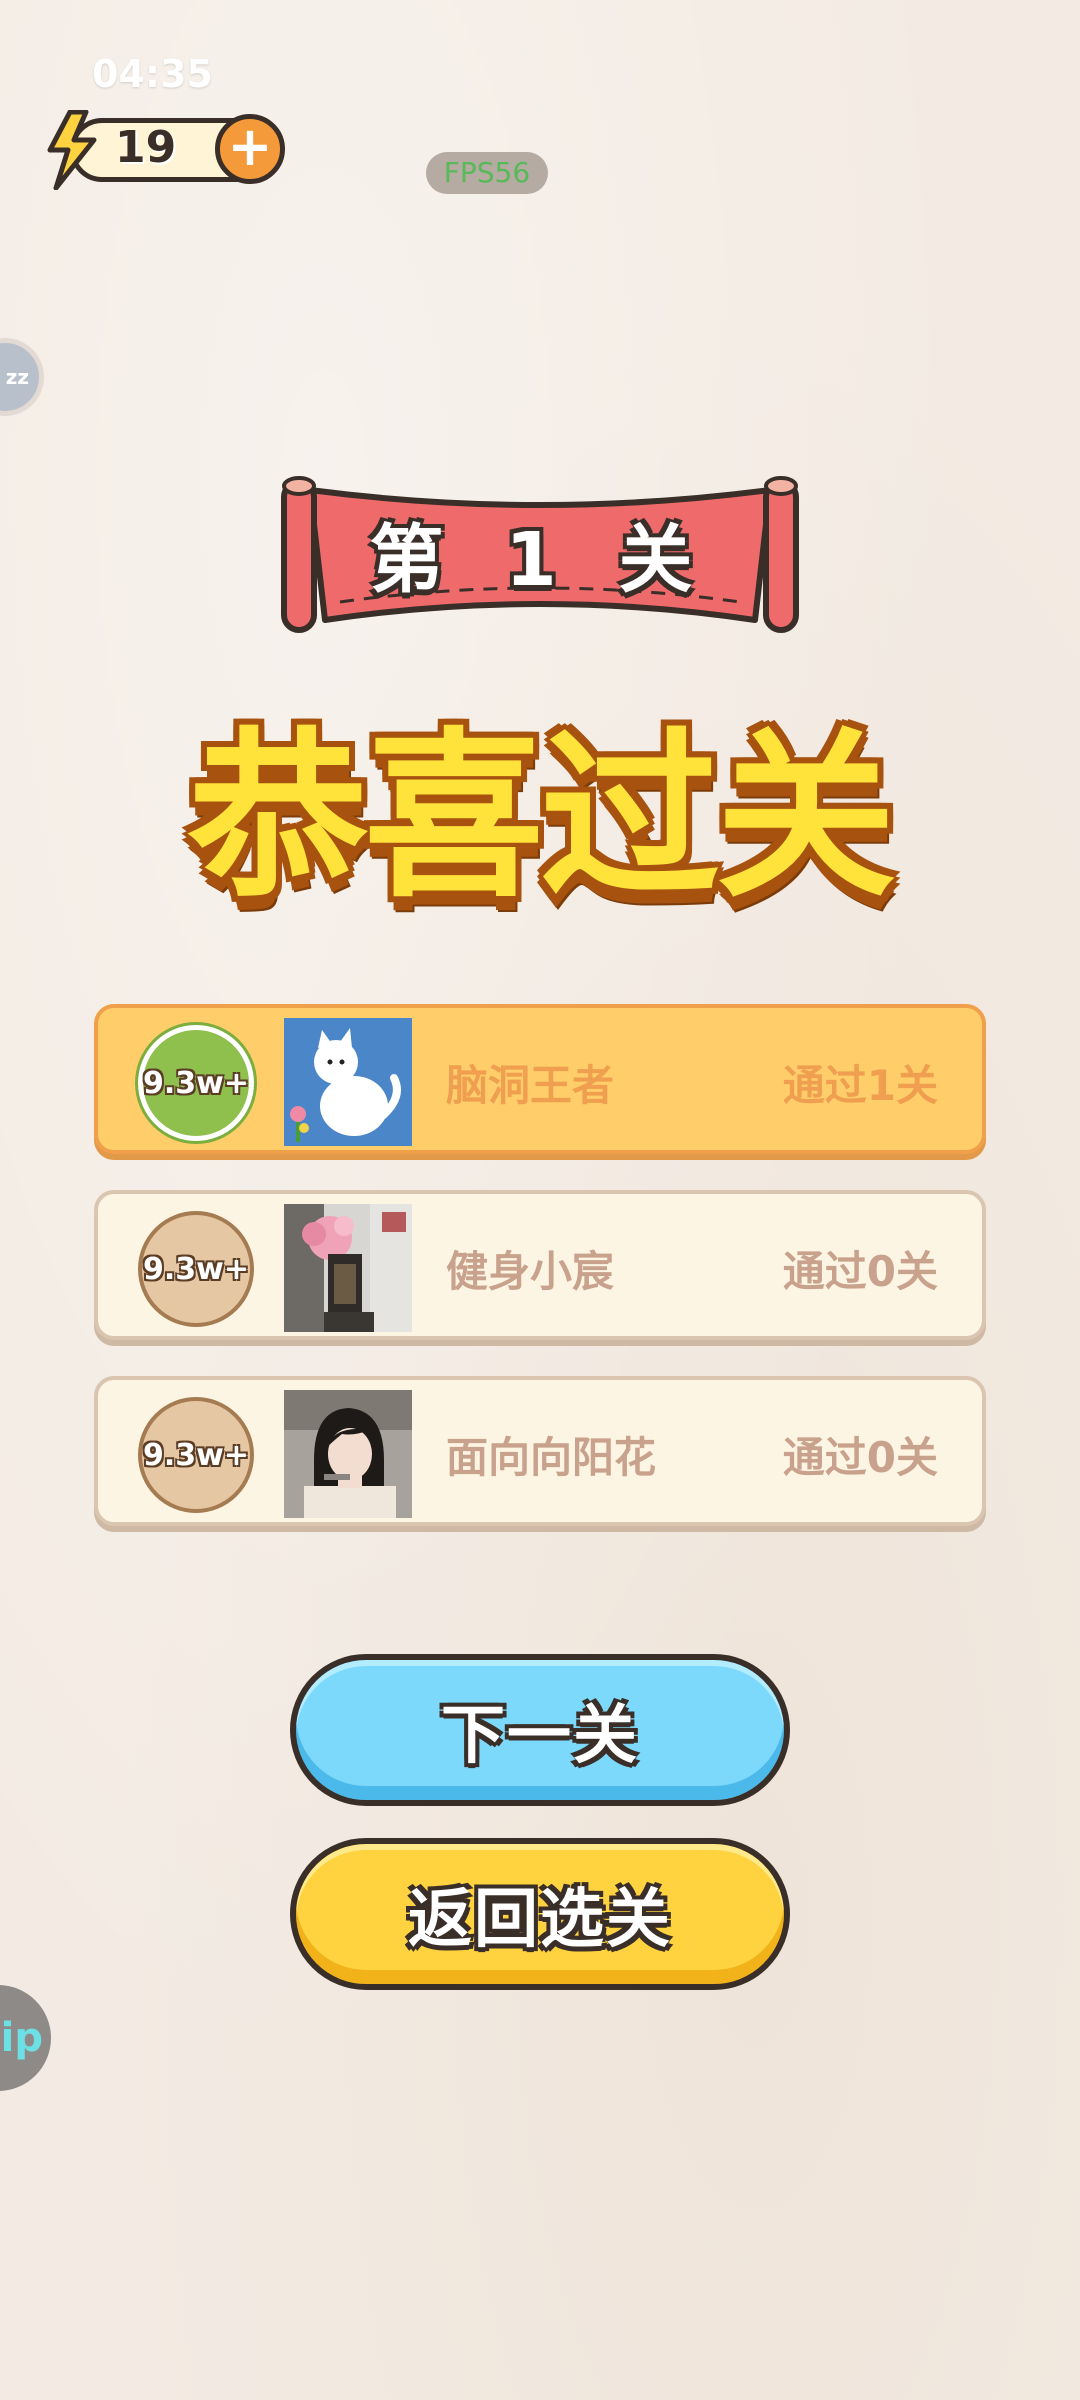 The image size is (1080, 2400). Describe the element at coordinates (348, 1082) in the screenshot. I see `white-cat-avatar` at that location.